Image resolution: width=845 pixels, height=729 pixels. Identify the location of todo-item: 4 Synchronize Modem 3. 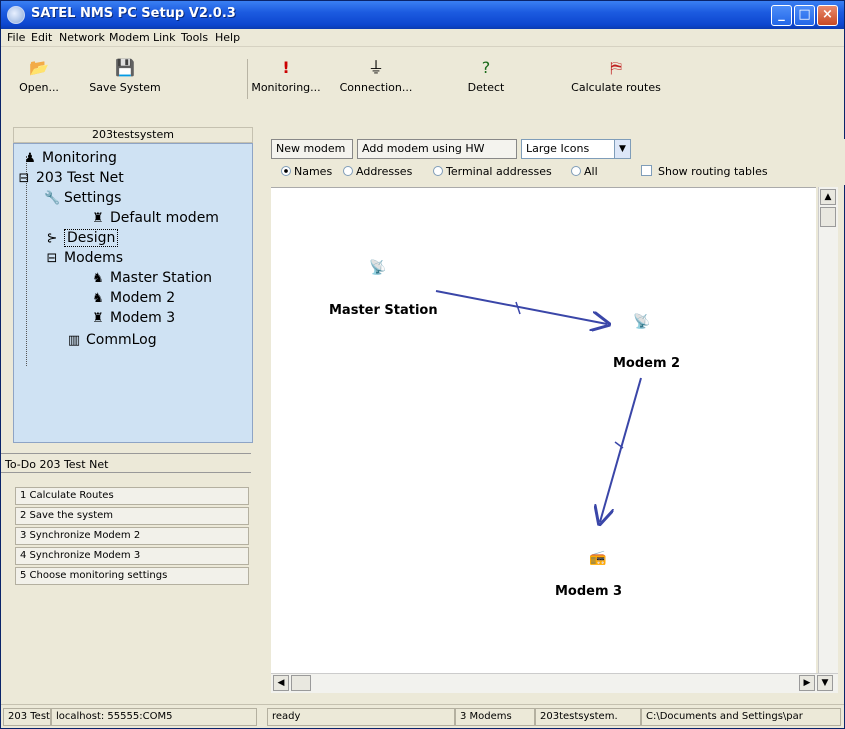
(132, 556).